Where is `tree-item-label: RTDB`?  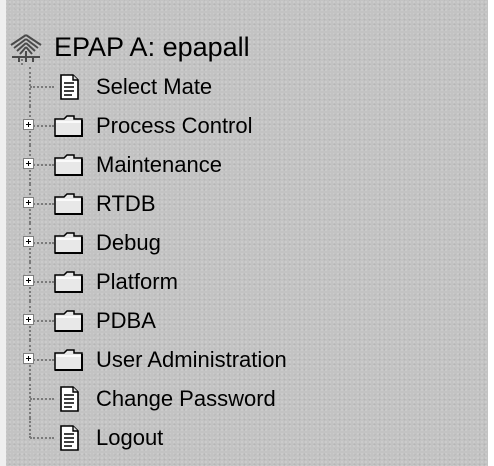 tree-item-label: RTDB is located at coordinates (126, 203).